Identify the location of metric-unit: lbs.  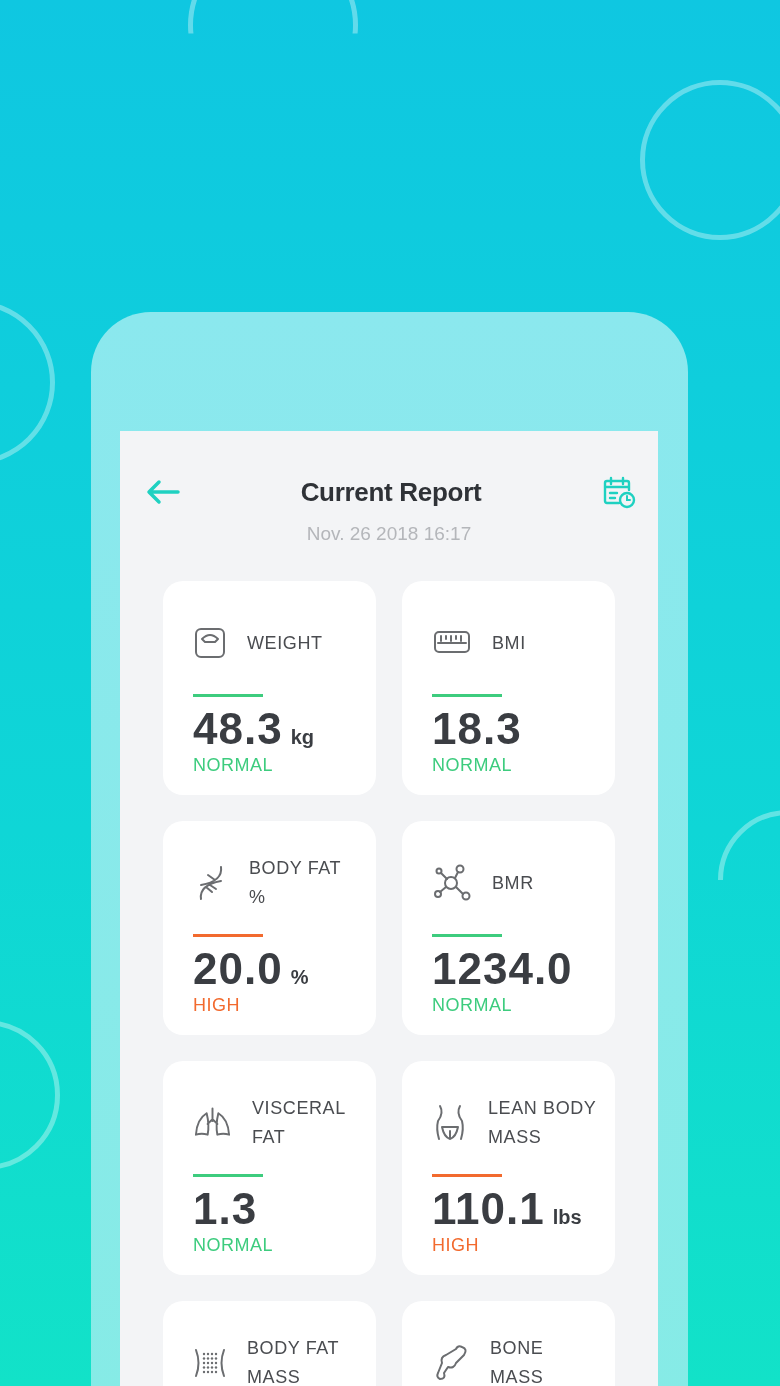
(567, 1217).